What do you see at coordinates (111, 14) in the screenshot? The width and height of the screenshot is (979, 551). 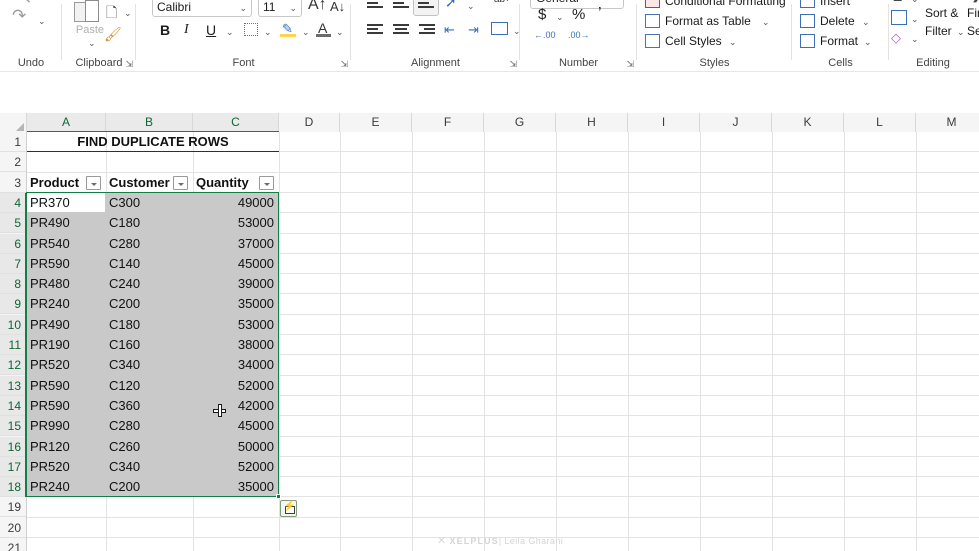 I see `copy-icon: 🗋` at bounding box center [111, 14].